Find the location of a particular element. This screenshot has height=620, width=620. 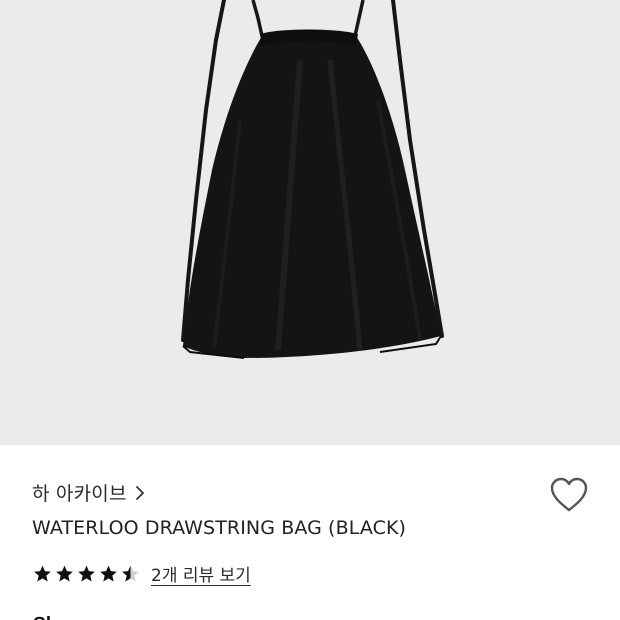

wishlist-button is located at coordinates (569, 495).